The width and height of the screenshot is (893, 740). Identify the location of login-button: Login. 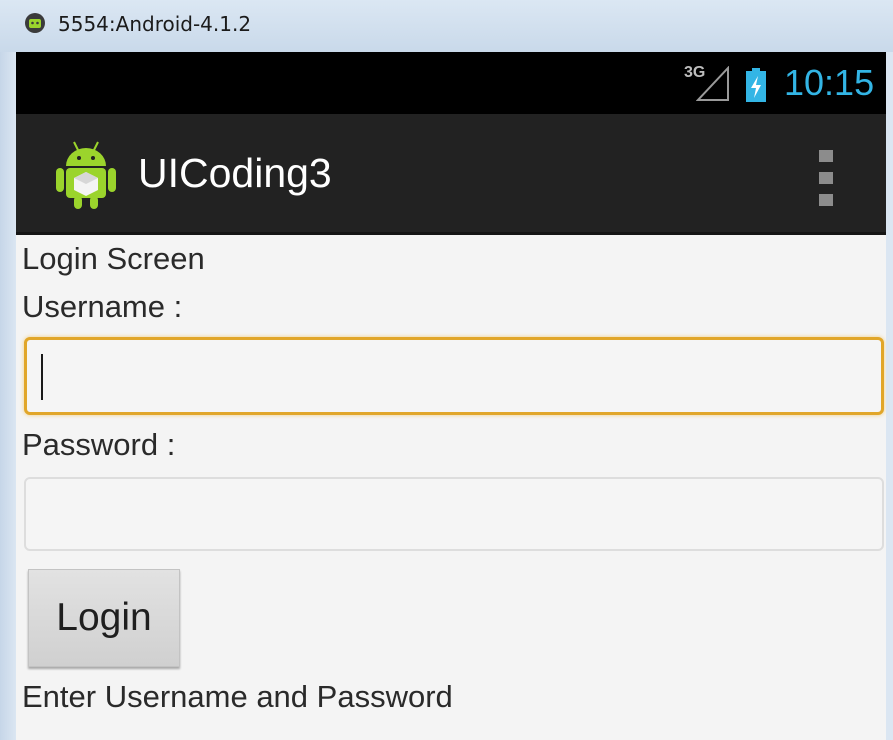
(104, 618).